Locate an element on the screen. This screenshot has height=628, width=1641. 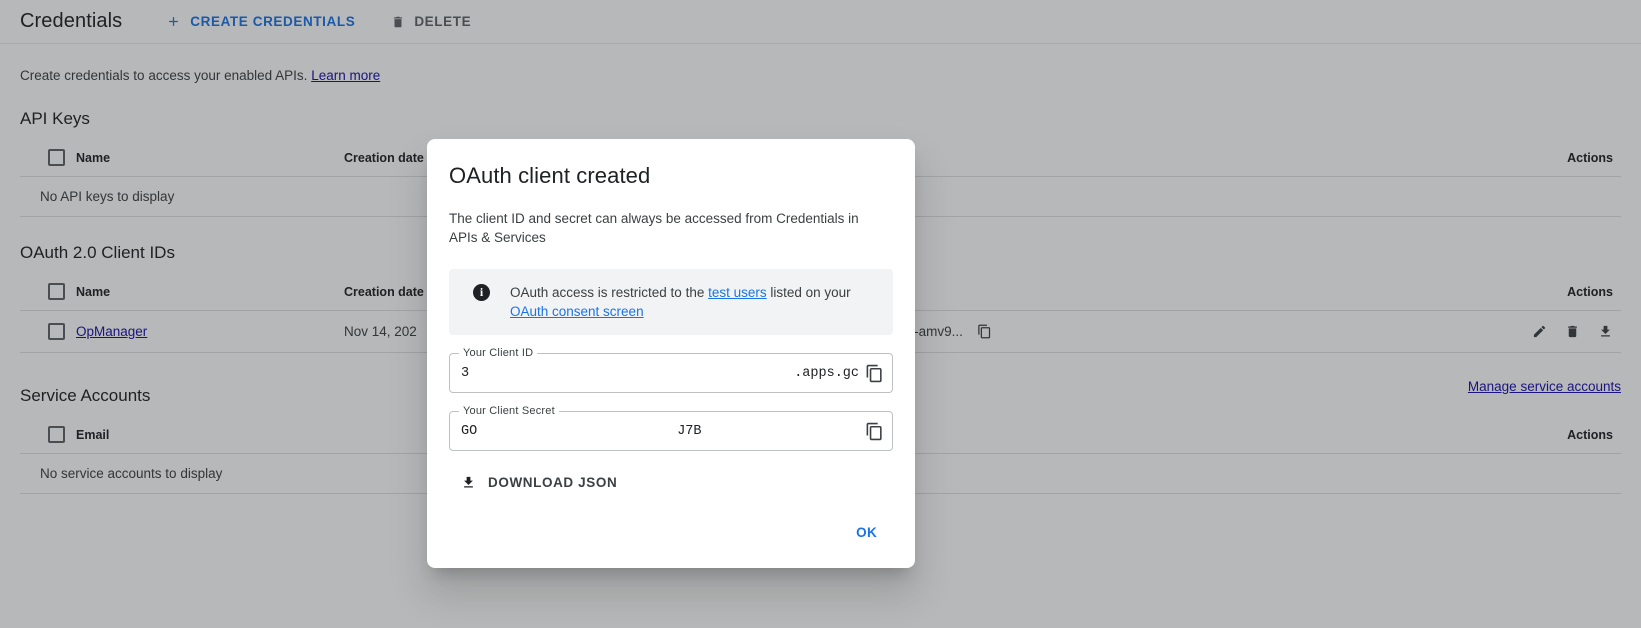
oauth-consent-screen-link: OAuth consent screen is located at coordinates (577, 311).